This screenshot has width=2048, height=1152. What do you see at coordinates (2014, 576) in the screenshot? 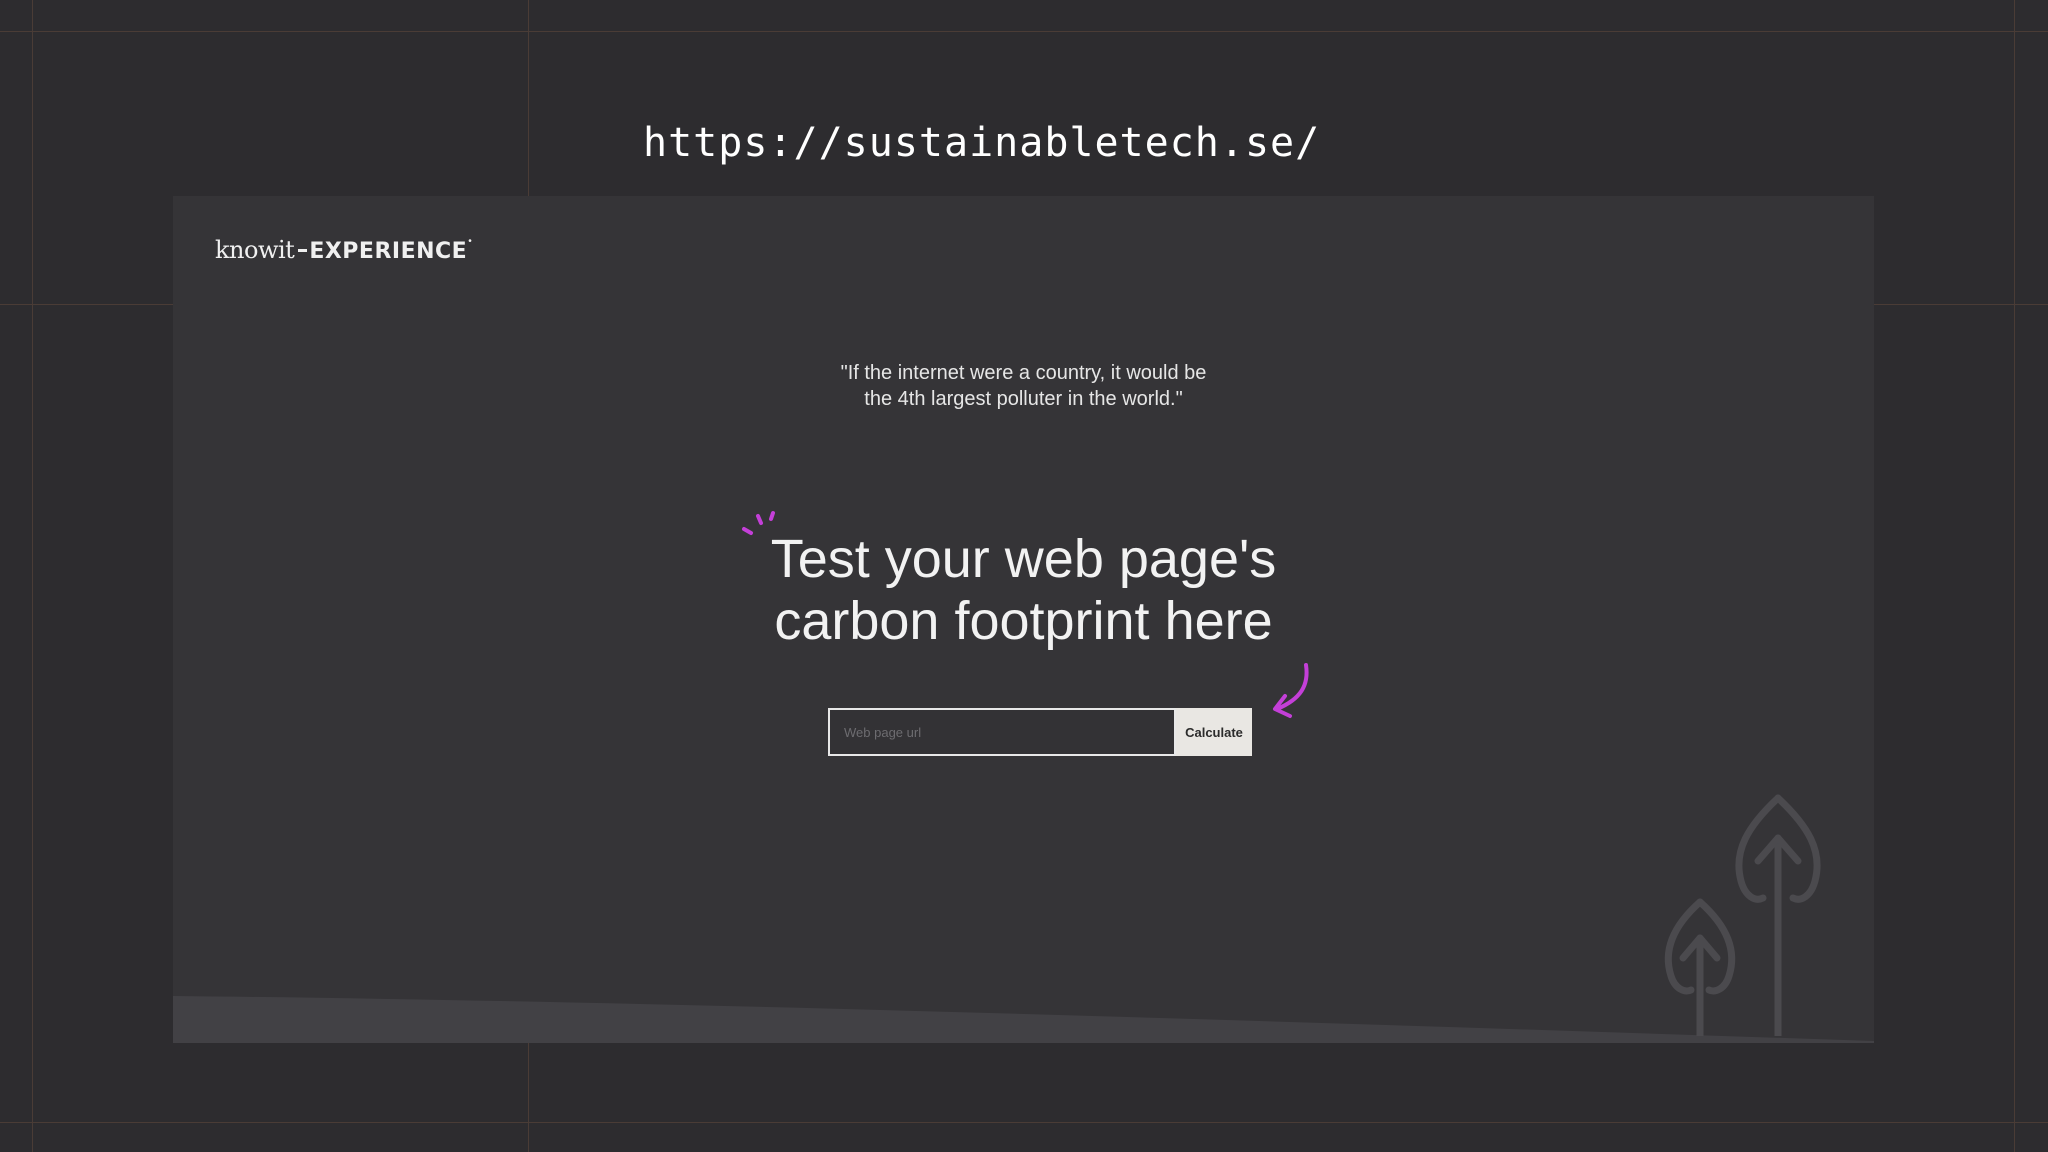
I see `guide-line-right` at bounding box center [2014, 576].